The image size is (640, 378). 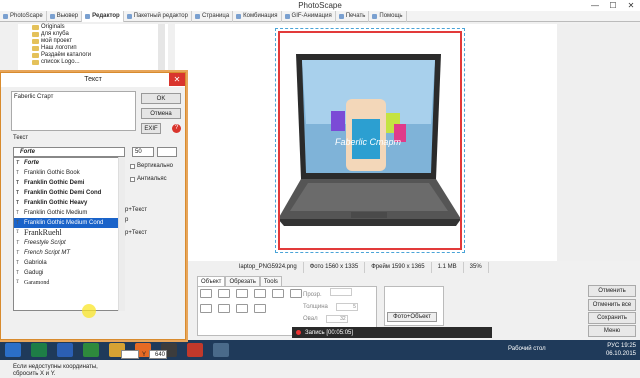 I want to click on batch-icon, so click(x=129, y=16).